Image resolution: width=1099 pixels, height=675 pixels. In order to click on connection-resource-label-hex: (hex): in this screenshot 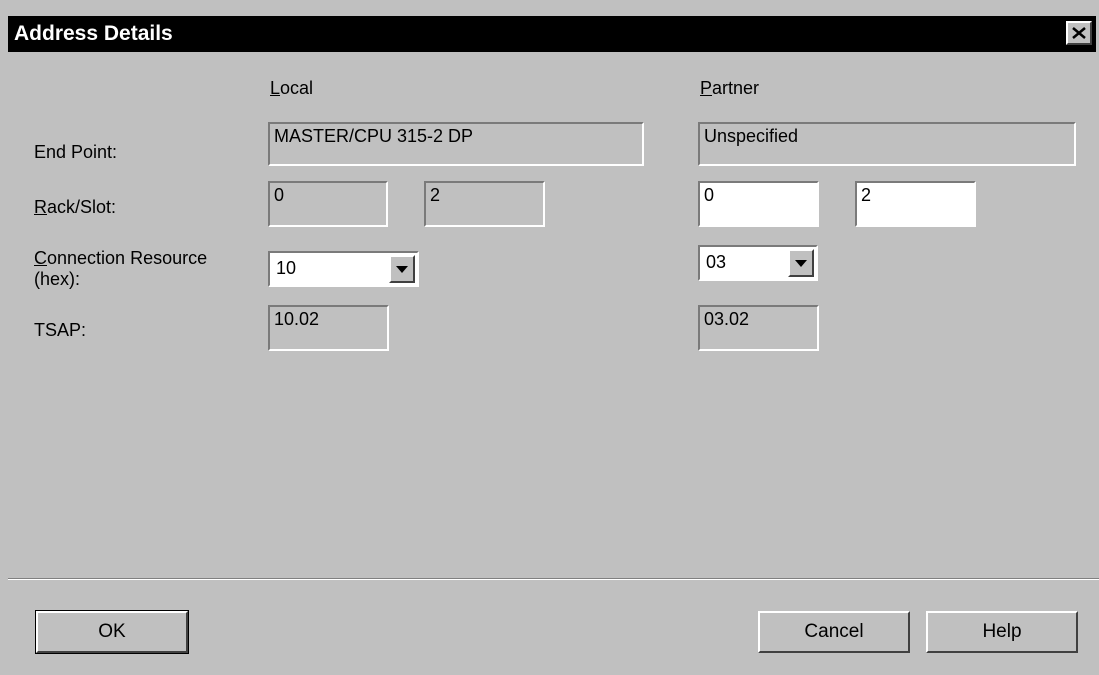, I will do `click(57, 278)`.